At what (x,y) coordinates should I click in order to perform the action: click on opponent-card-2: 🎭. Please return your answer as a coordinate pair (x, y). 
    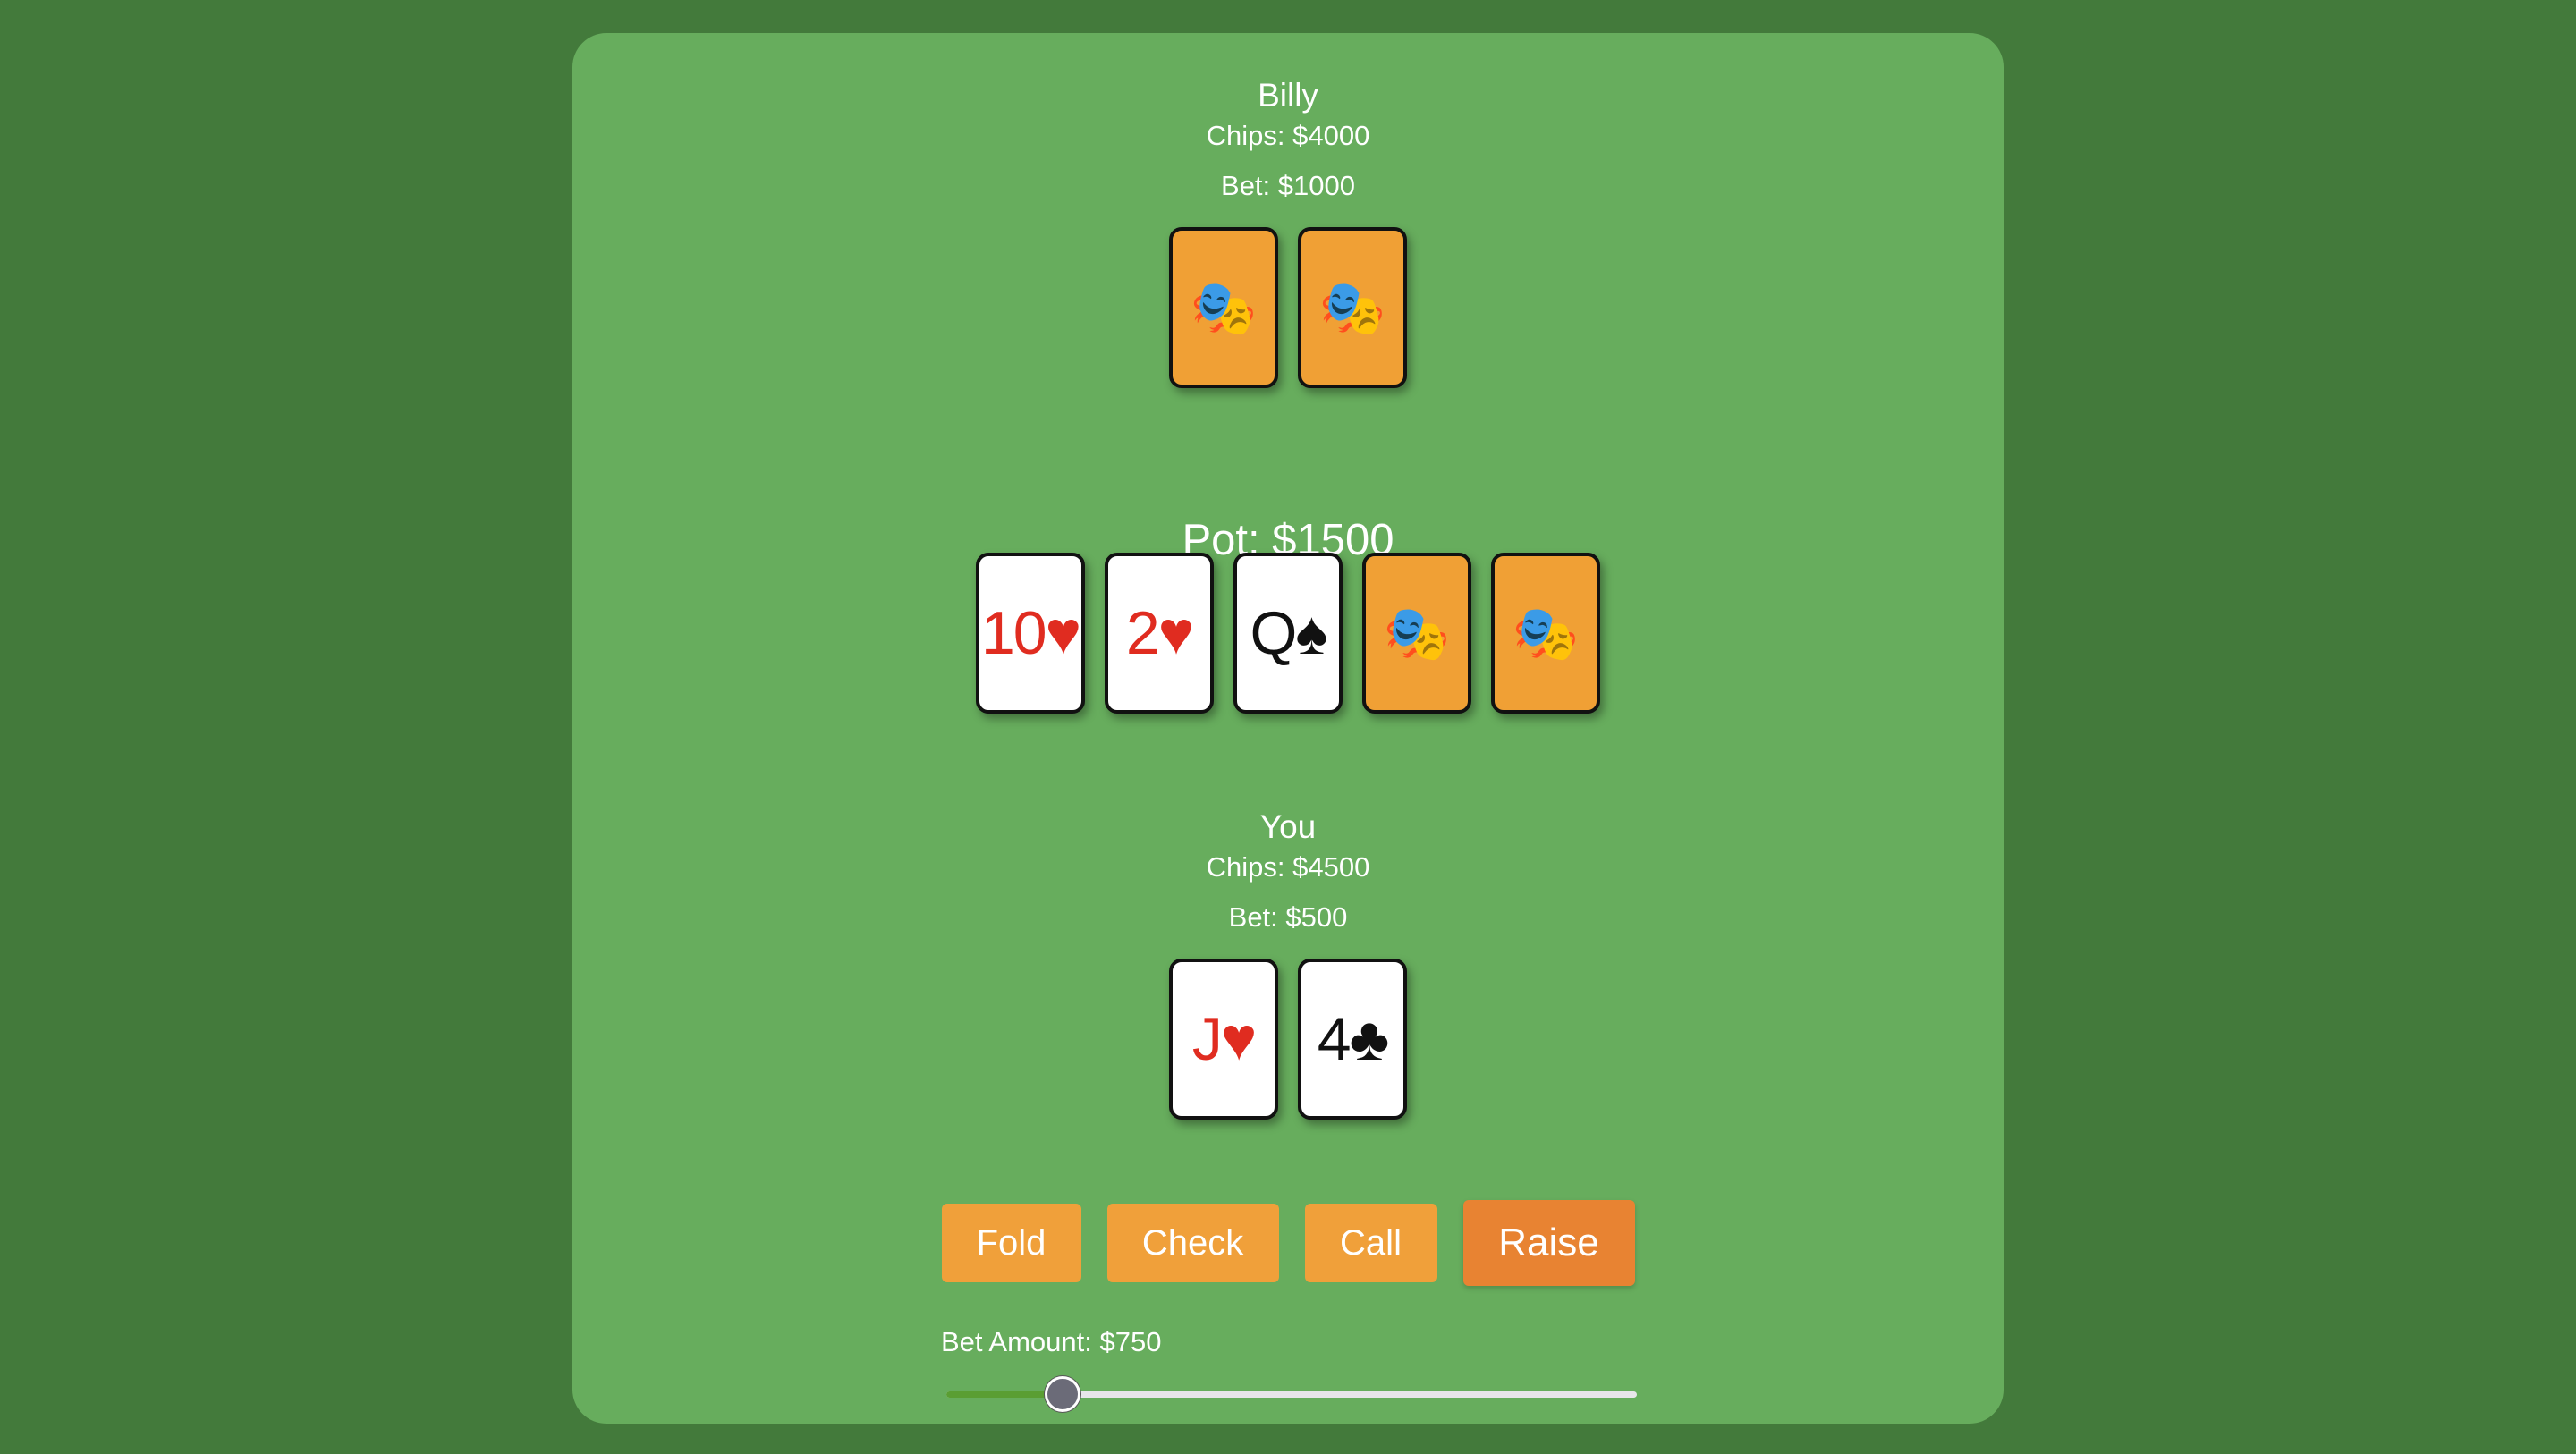
    Looking at the image, I should click on (1352, 308).